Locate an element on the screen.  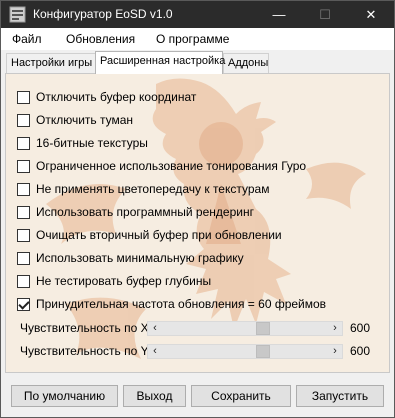
sensitivity-x-row: Чувствительность по X ‹ › 600 is located at coordinates (204, 328).